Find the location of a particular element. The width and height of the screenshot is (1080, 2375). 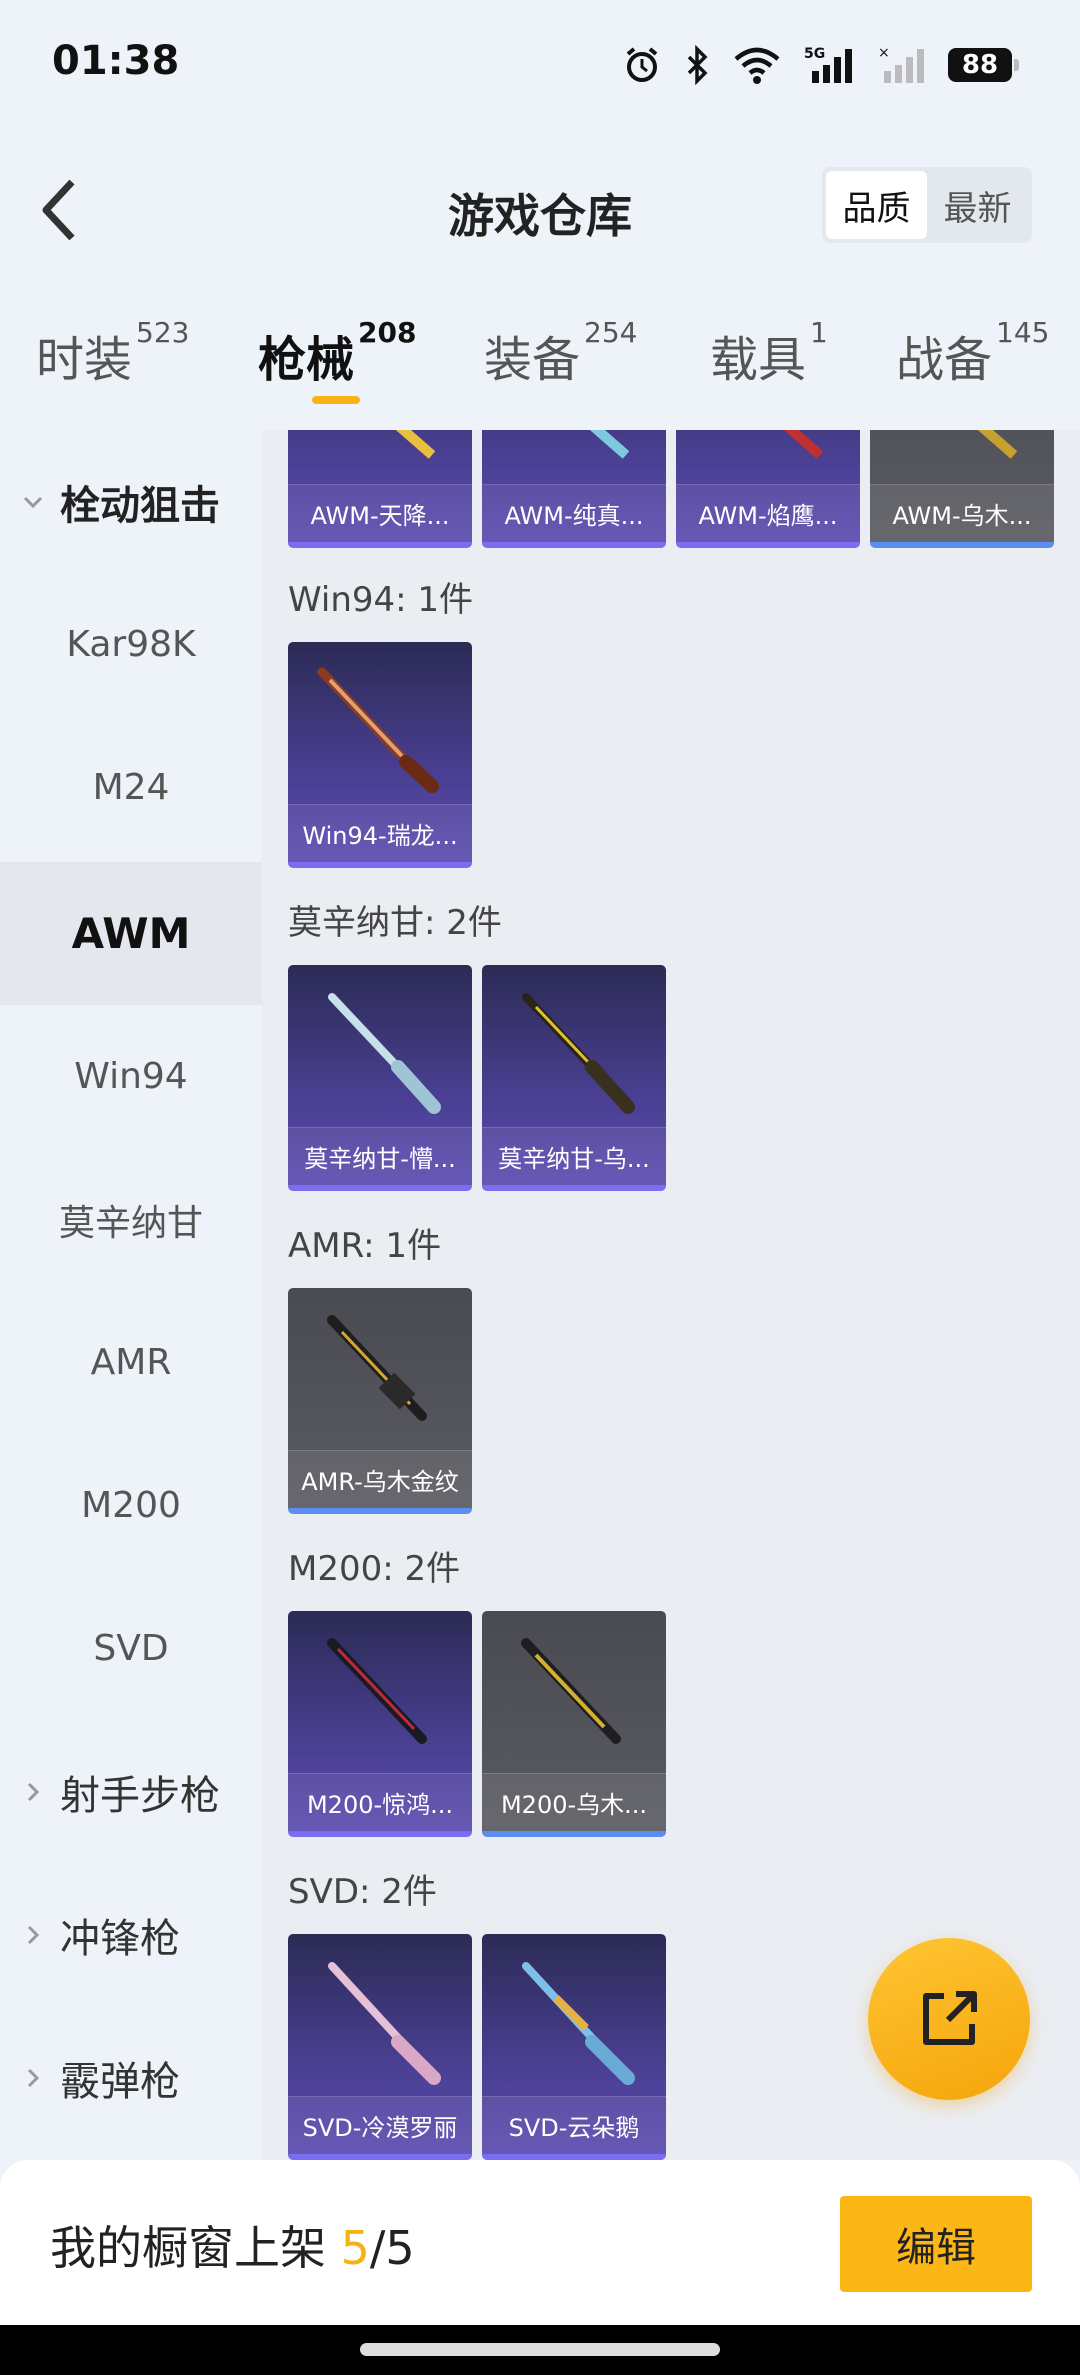

category-tabs: 时装 523 枪械 208 装备 254 载具 1 战备 145 is located at coordinates (540, 373).